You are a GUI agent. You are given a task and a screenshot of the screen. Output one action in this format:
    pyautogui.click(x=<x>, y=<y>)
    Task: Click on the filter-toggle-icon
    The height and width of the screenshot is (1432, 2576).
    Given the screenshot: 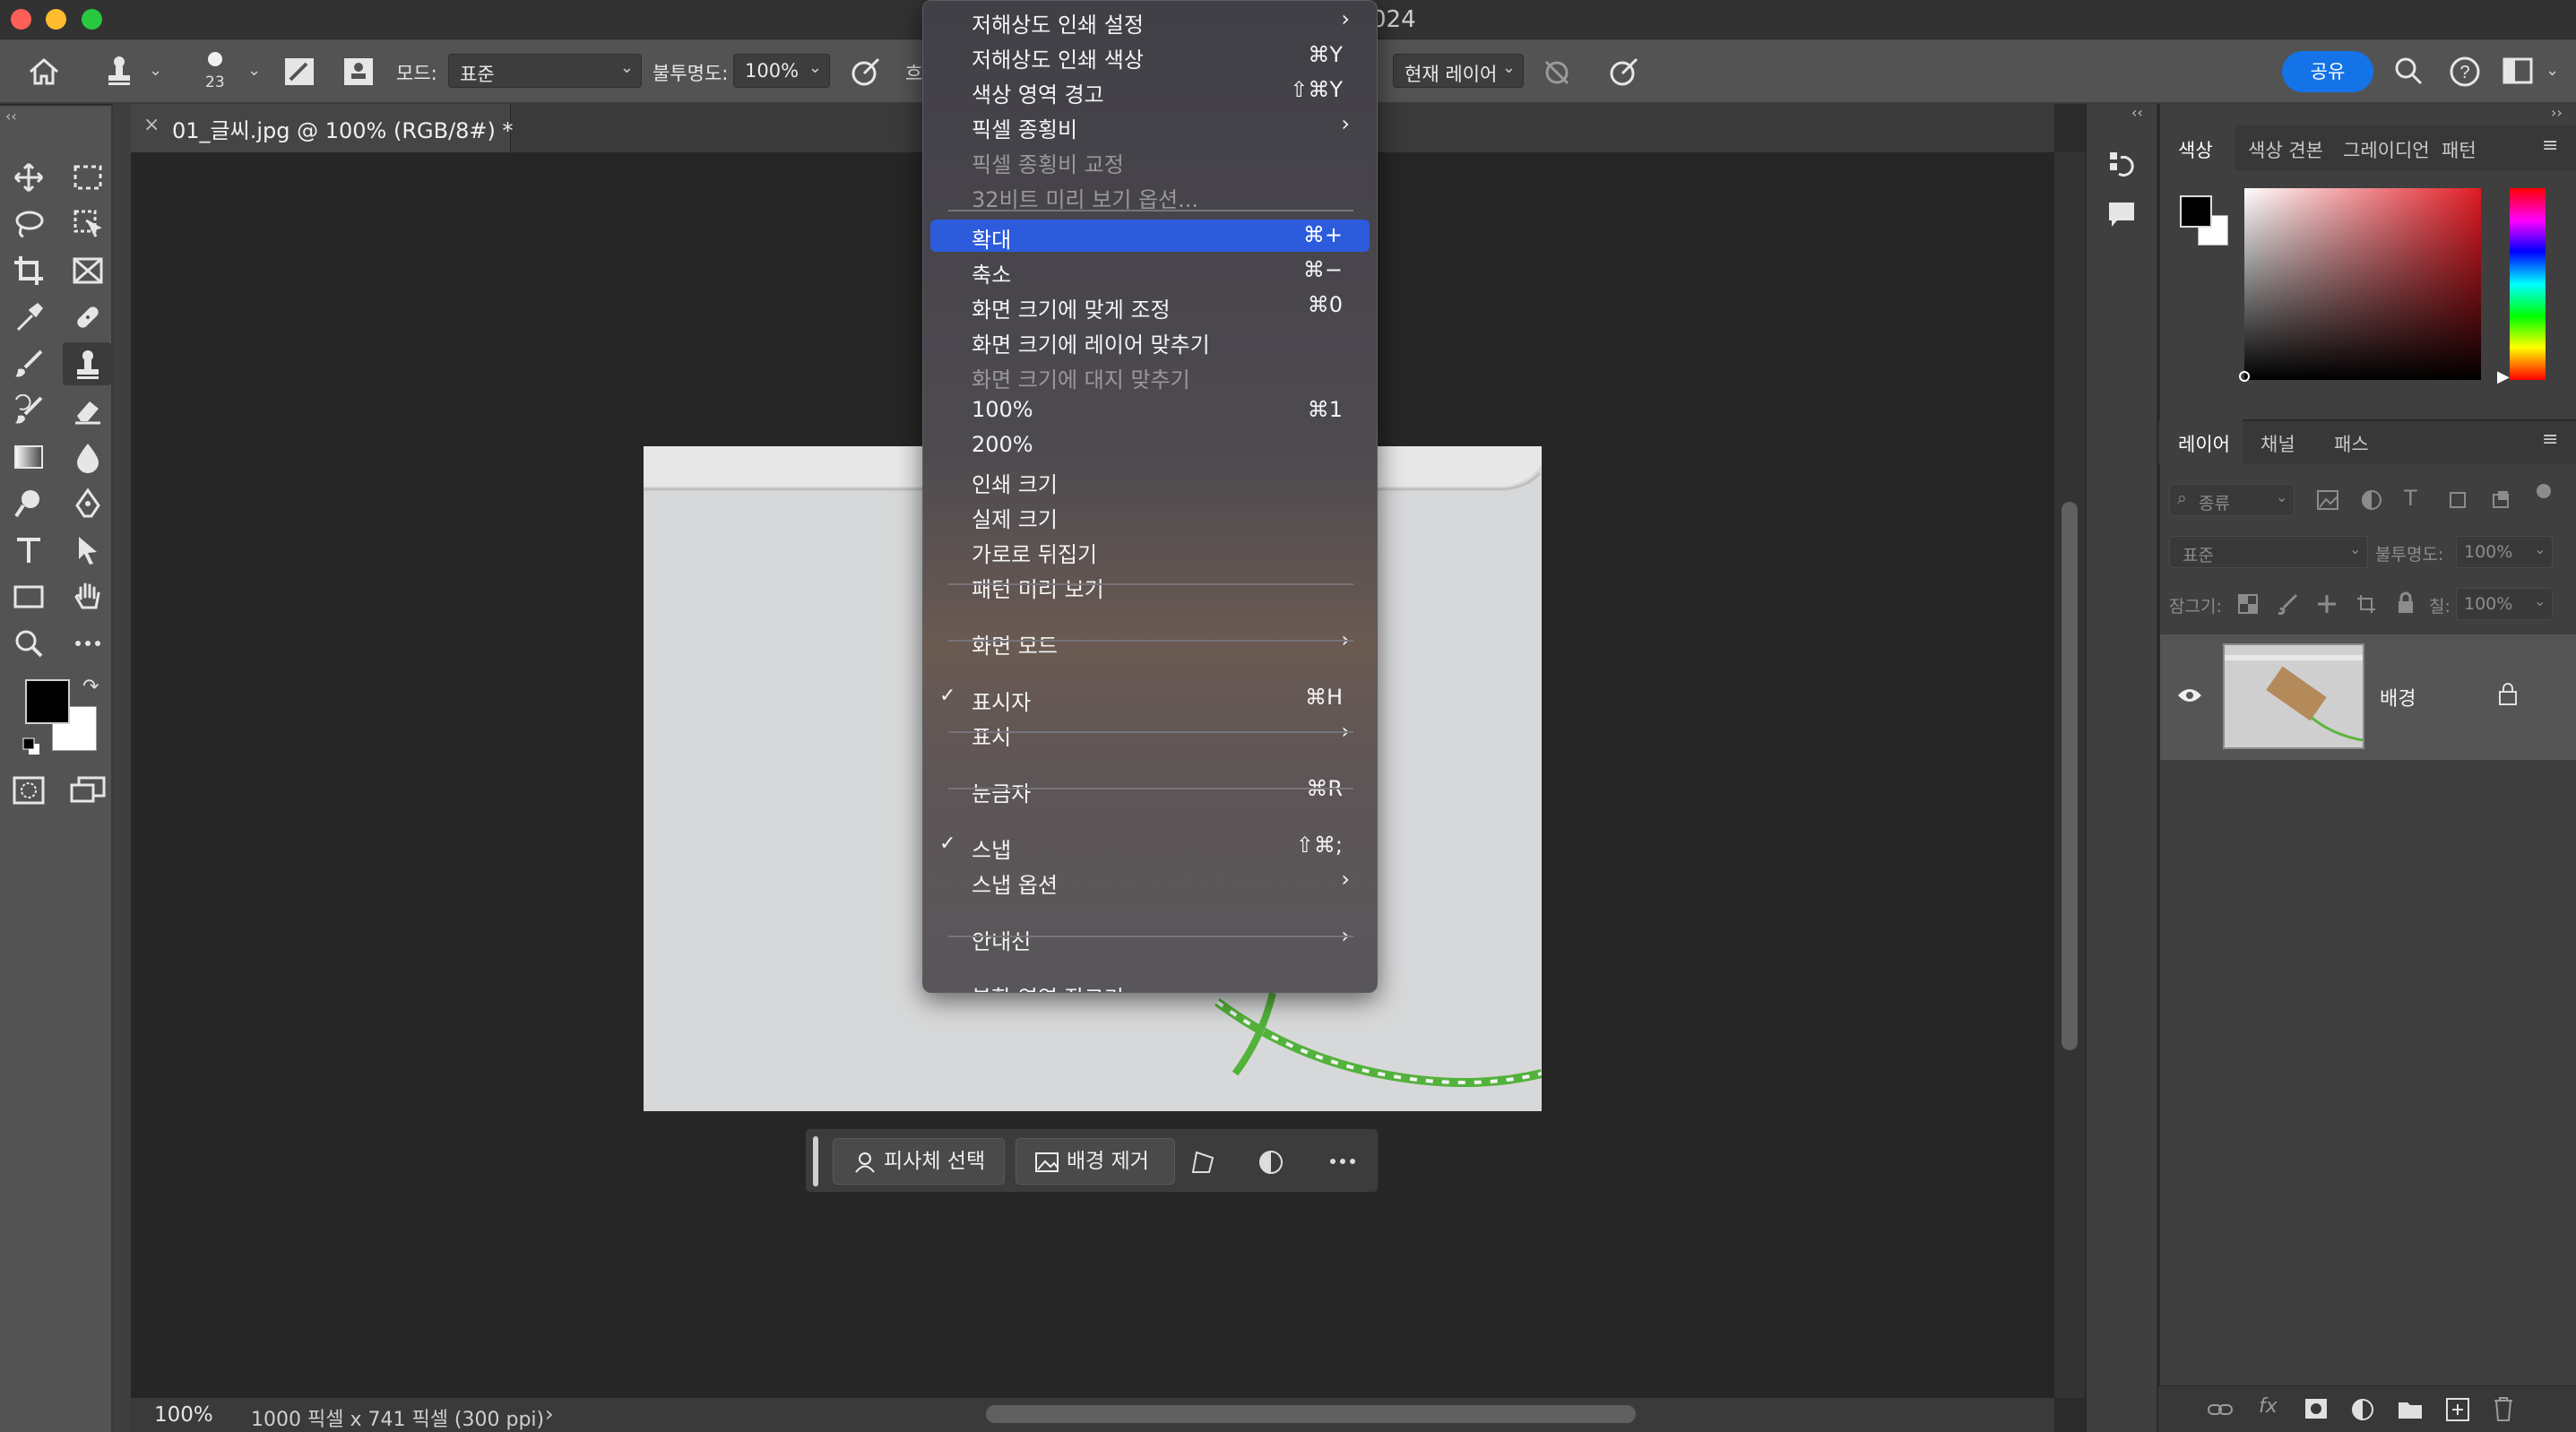 What is the action you would take?
    pyautogui.click(x=2544, y=491)
    